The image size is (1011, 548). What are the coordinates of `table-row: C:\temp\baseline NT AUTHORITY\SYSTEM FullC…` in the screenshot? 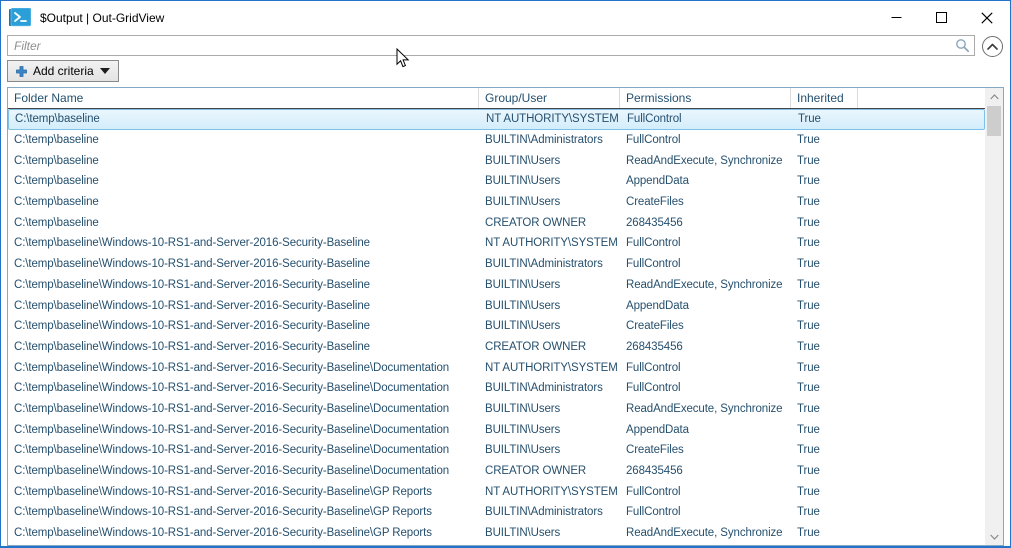 It's located at (496, 119).